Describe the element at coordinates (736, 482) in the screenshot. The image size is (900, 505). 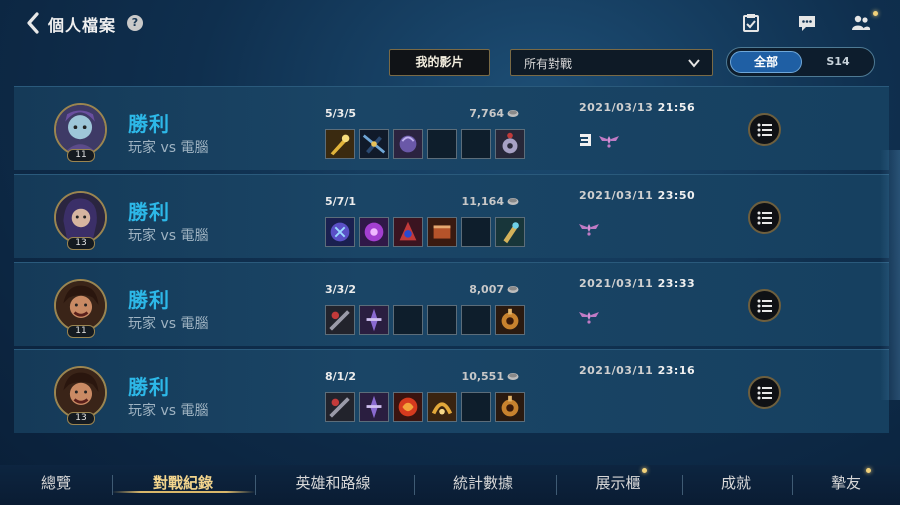
I see `tab-achievements: 成就` at that location.